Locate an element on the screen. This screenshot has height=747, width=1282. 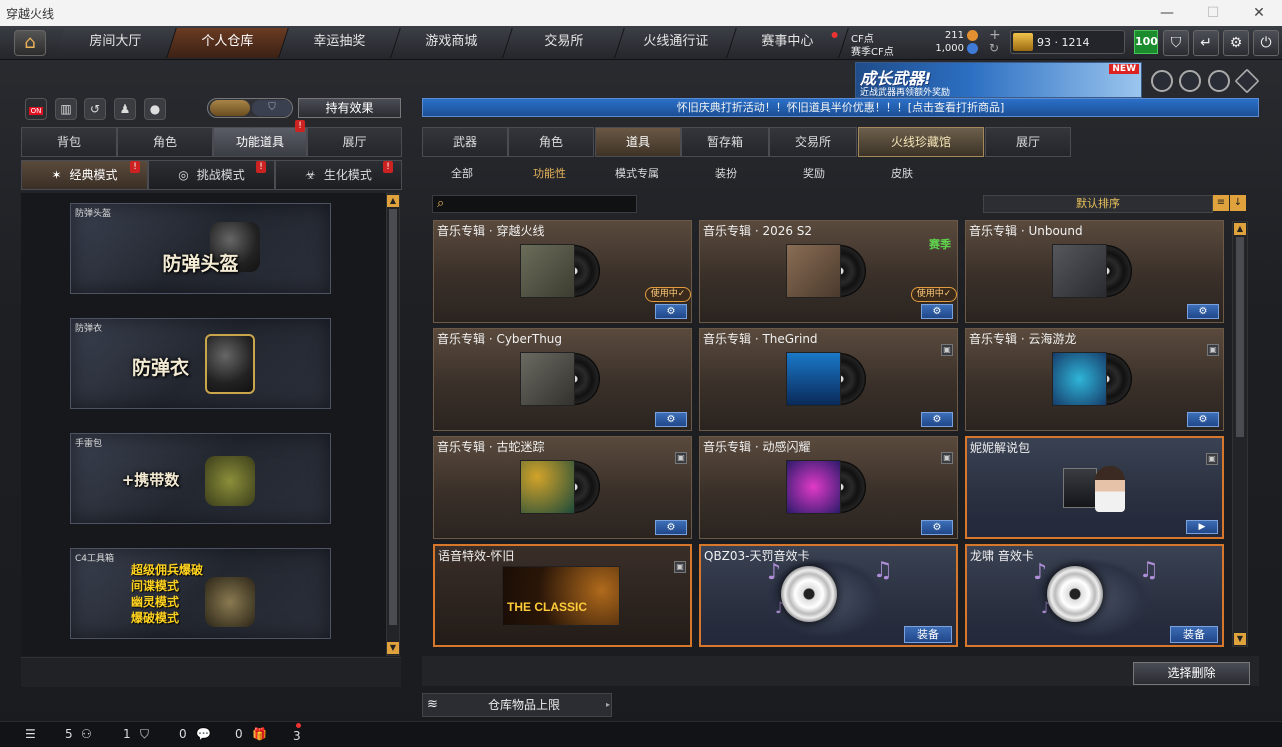
promo-banner: 成长武器! 近战武器再领额外奖励 NEW is located at coordinates (998, 80).